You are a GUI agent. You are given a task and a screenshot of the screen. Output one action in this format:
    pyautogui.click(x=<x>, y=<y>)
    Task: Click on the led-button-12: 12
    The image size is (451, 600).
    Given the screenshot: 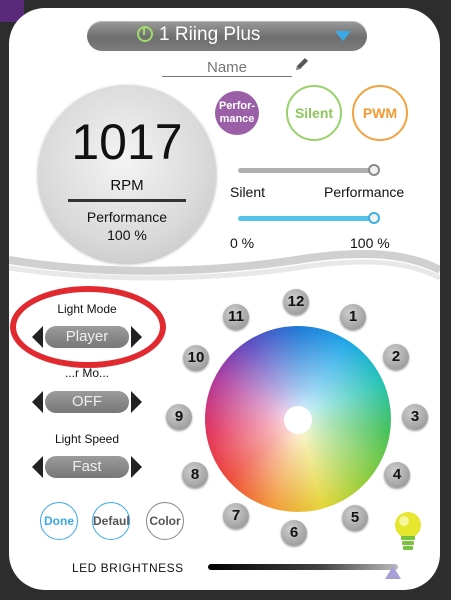 What is the action you would take?
    pyautogui.click(x=296, y=302)
    